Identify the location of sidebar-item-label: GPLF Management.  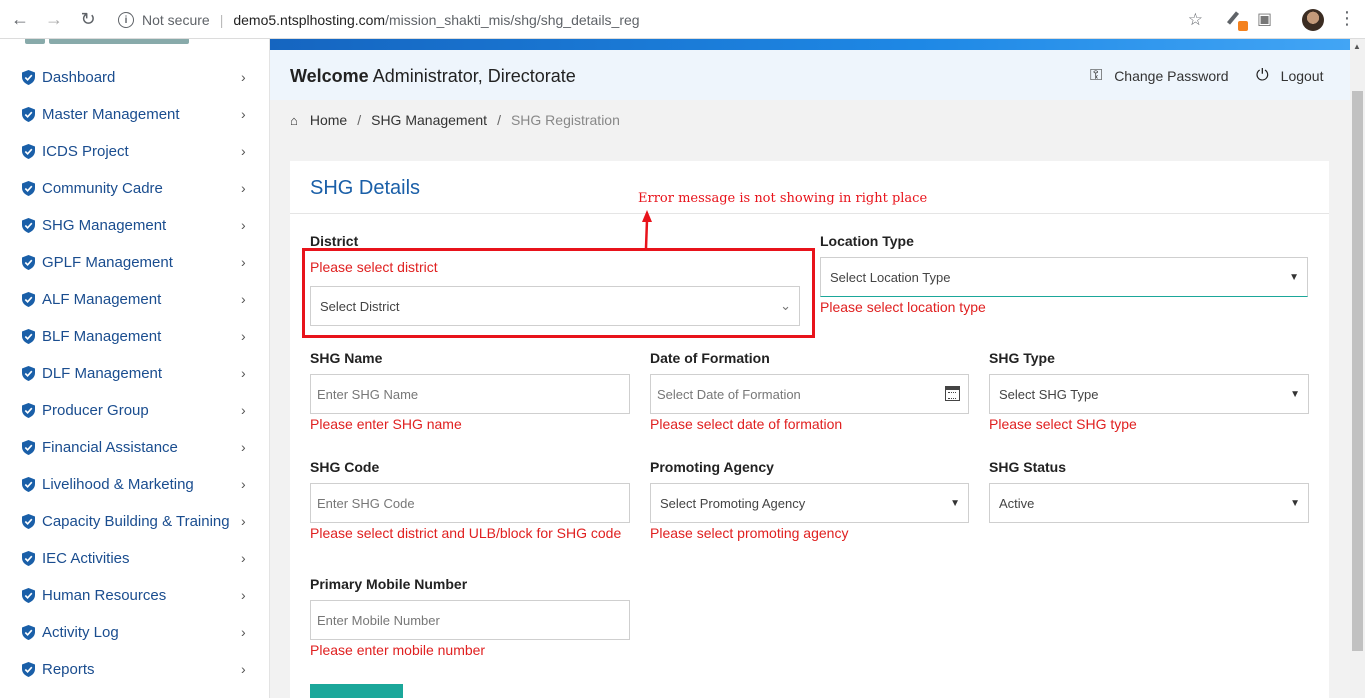
(107, 262).